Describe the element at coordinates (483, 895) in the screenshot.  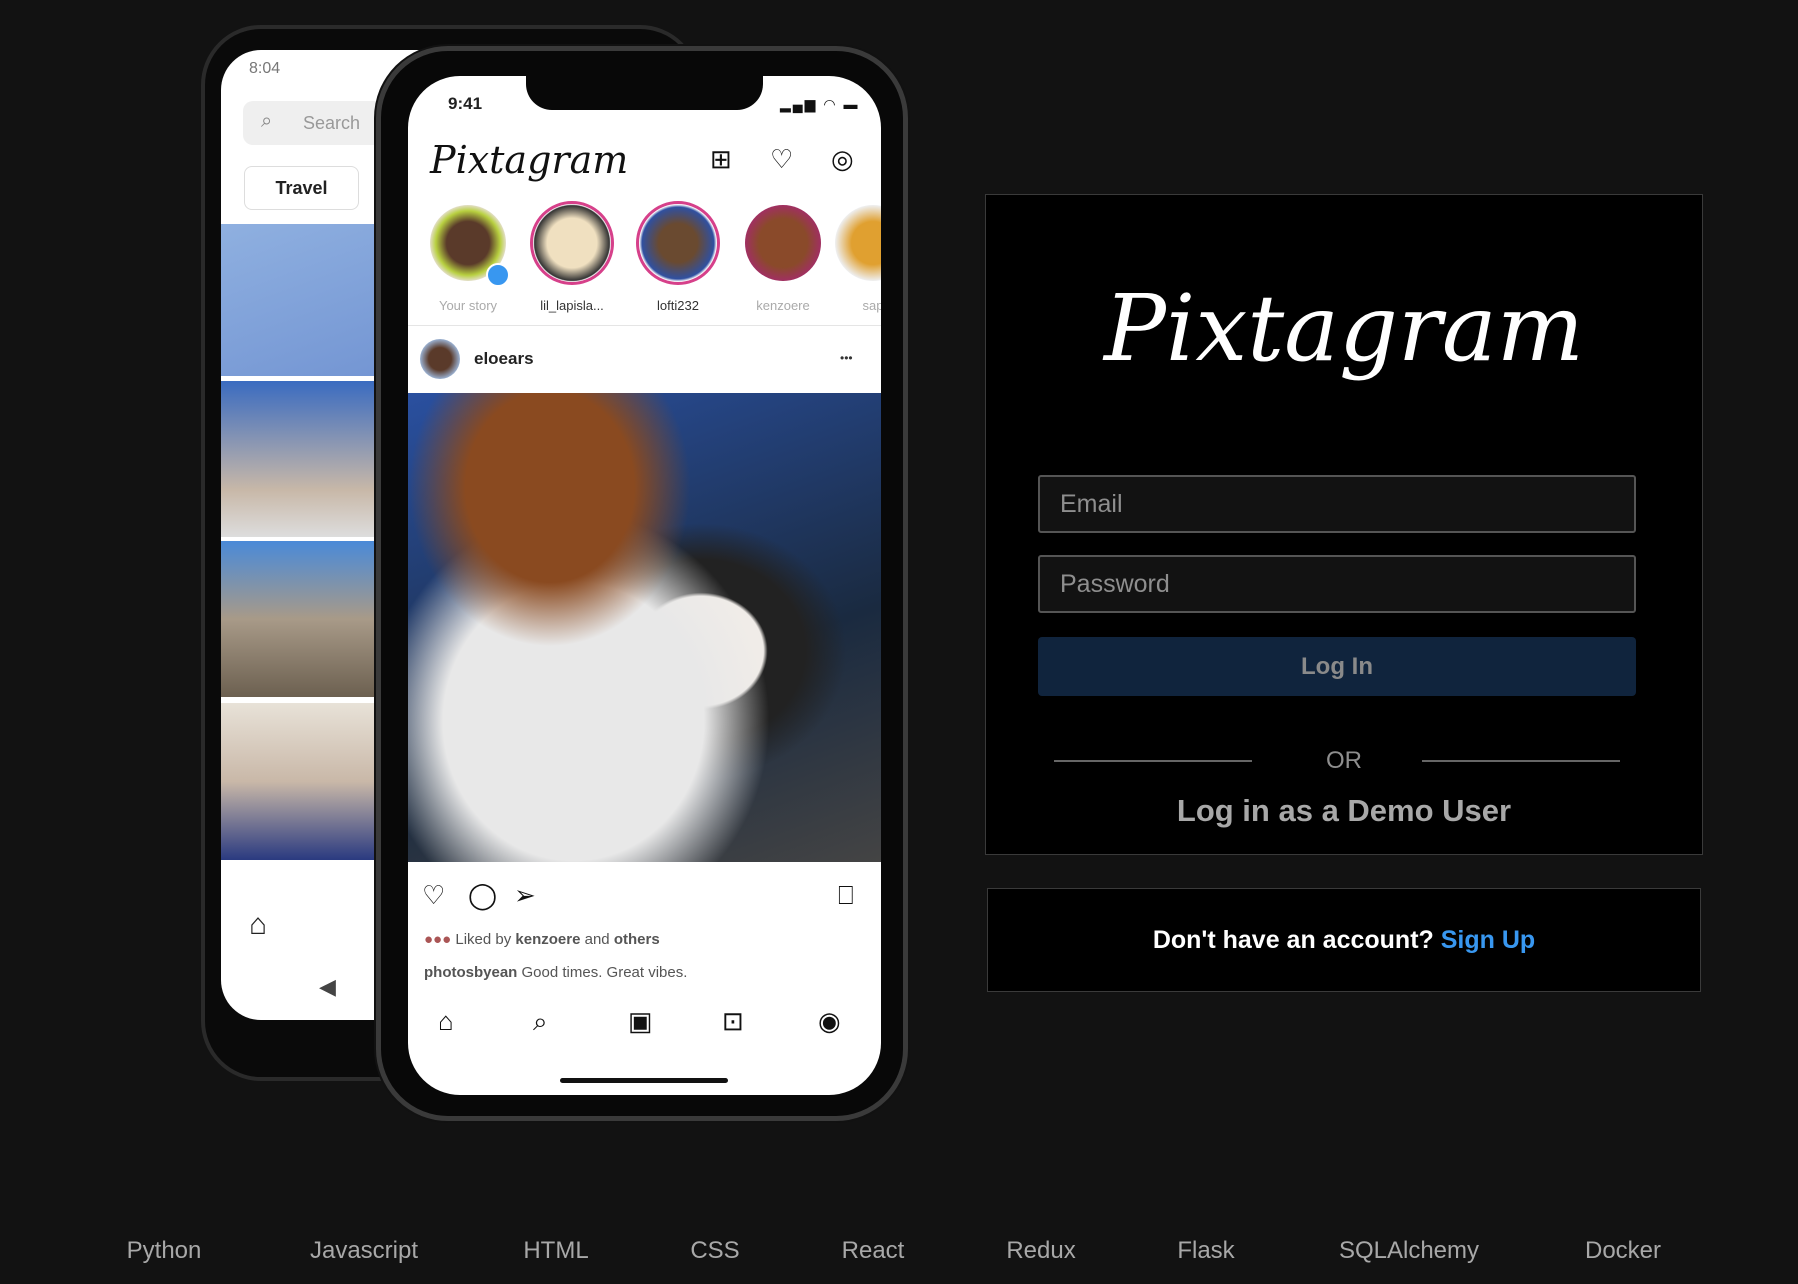
I see `comment-icon: ◯` at that location.